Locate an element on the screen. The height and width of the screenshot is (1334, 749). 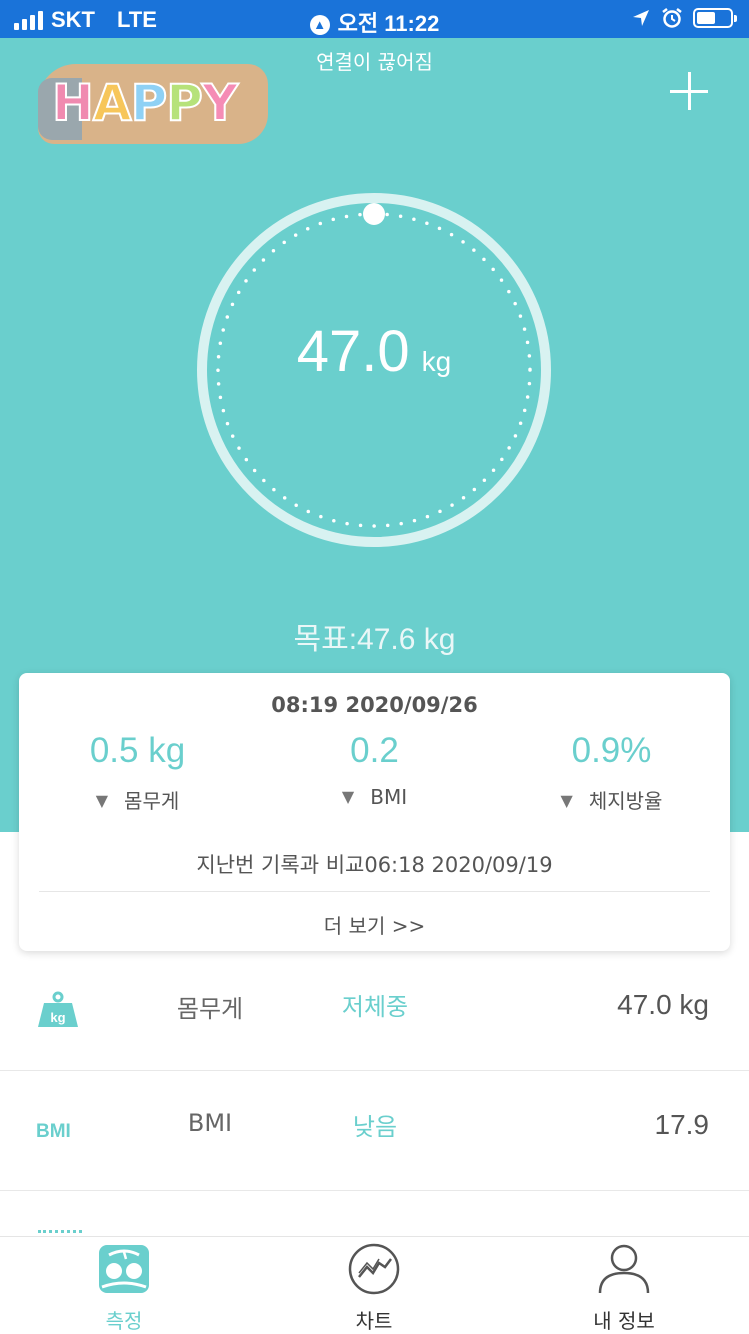
logo-word: HAPPY is located at coordinates (145, 103).